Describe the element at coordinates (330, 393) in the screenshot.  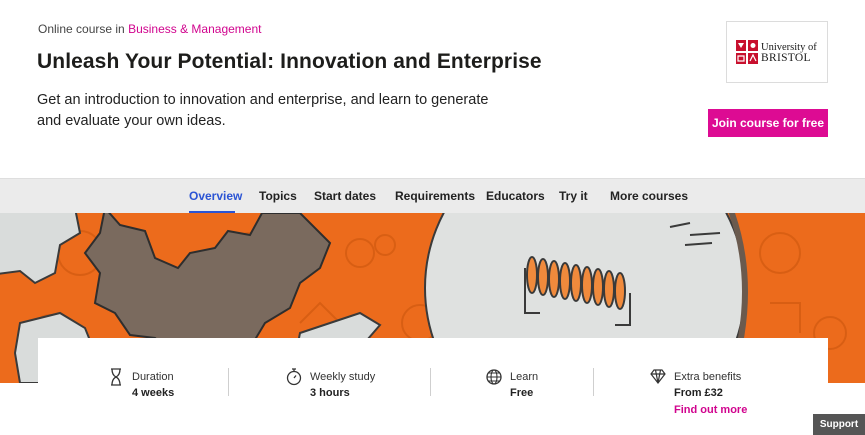
I see `stat-value: 3 hours` at that location.